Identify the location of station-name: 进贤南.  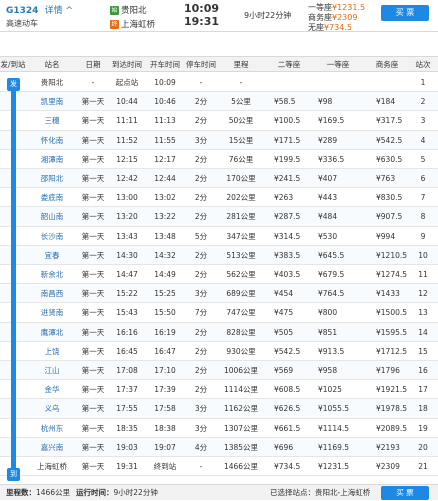
(52, 312).